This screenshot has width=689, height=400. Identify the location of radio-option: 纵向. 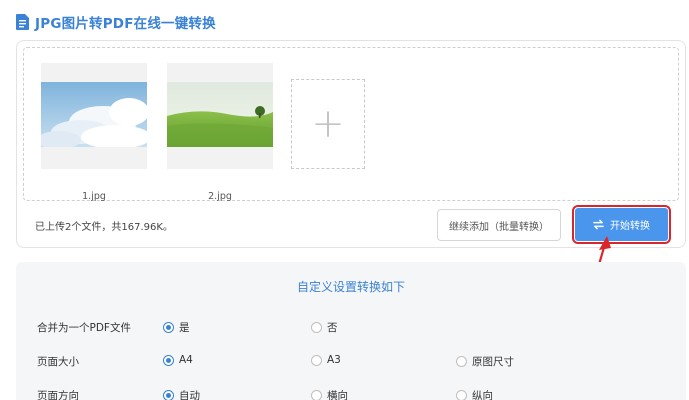
(474, 394).